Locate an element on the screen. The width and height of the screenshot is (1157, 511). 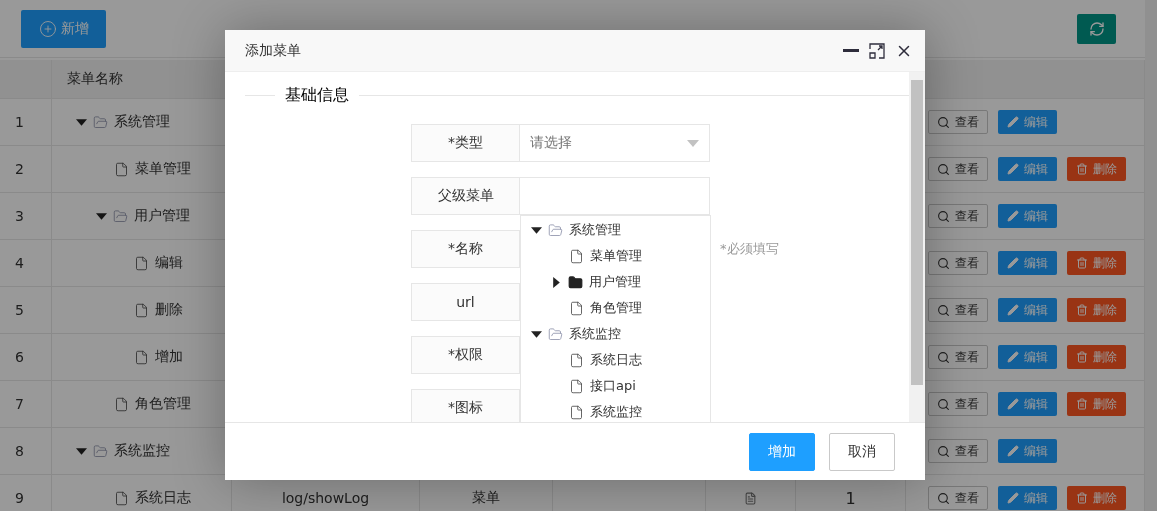
field-label: *图标 is located at coordinates (465, 405).